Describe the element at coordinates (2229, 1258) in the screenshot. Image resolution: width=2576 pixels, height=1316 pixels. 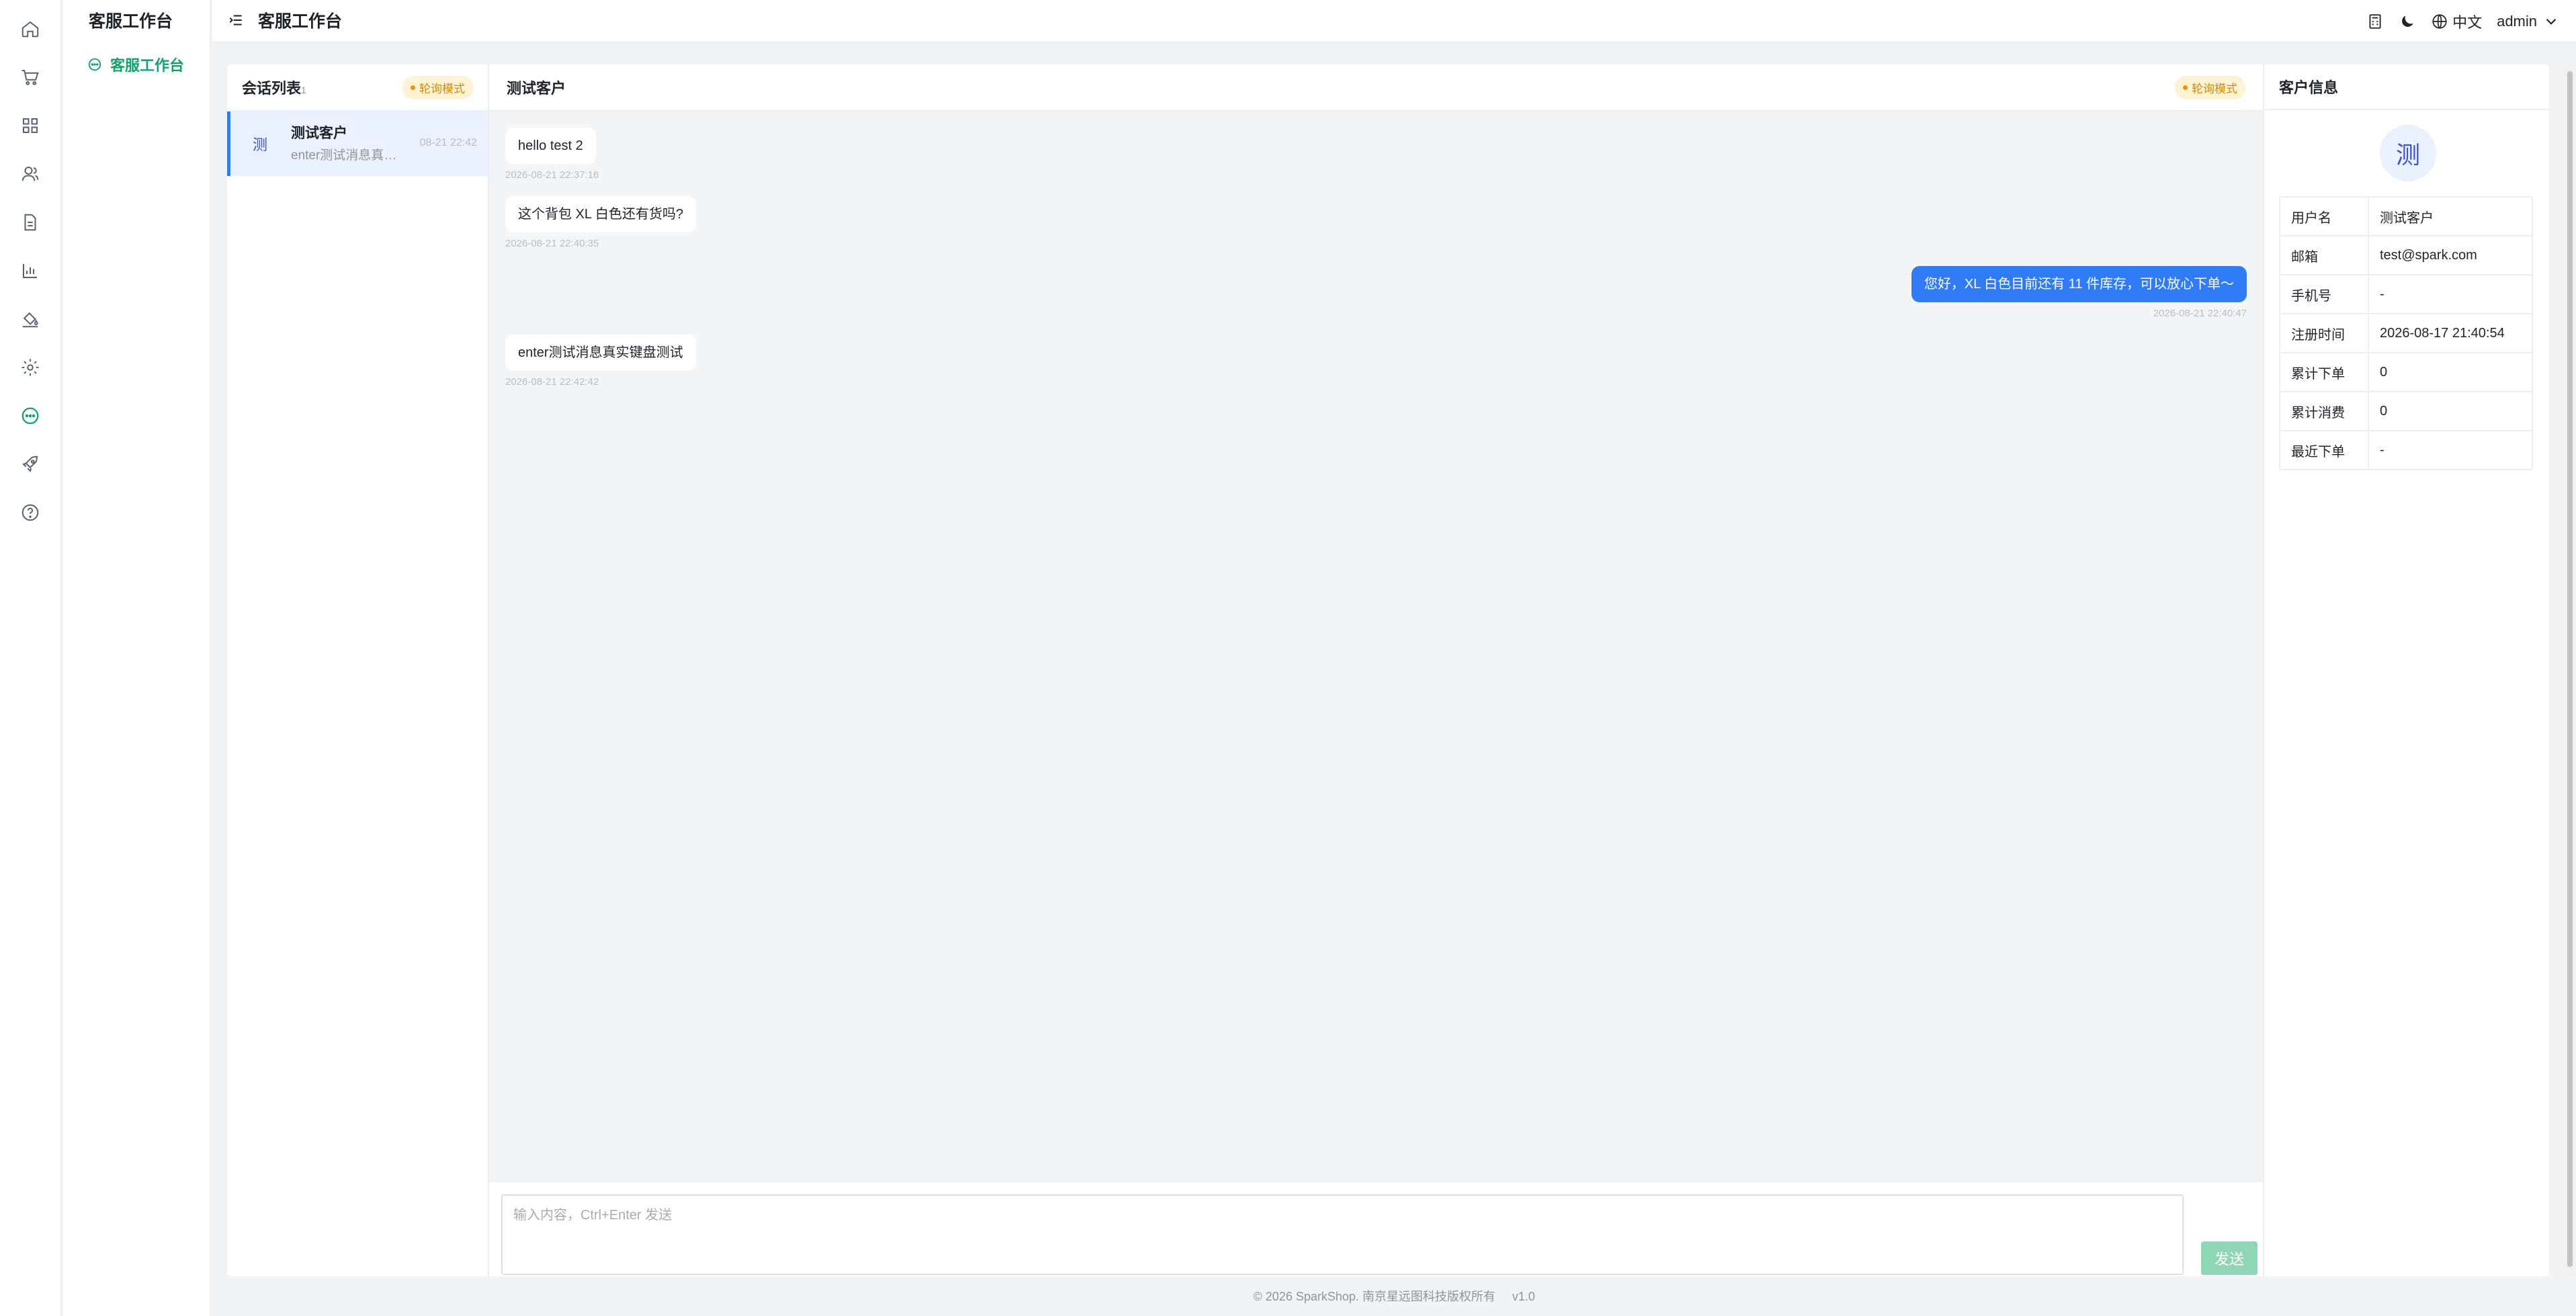
I see `send-button: 发送` at that location.